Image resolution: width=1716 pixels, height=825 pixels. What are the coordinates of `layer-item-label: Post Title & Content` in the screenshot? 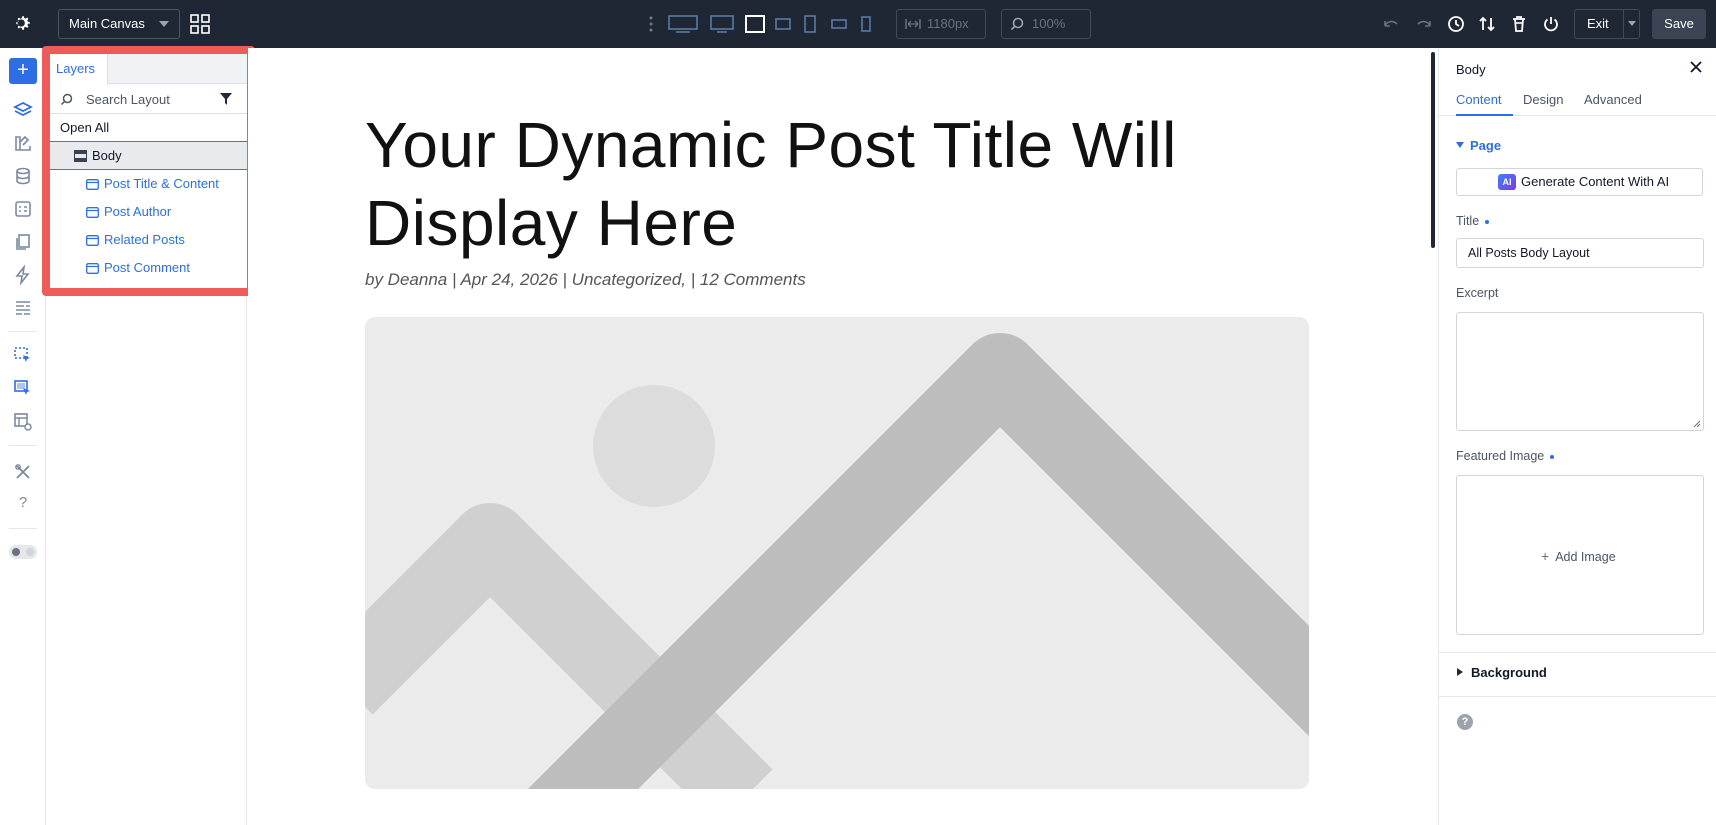 It's located at (161, 183).